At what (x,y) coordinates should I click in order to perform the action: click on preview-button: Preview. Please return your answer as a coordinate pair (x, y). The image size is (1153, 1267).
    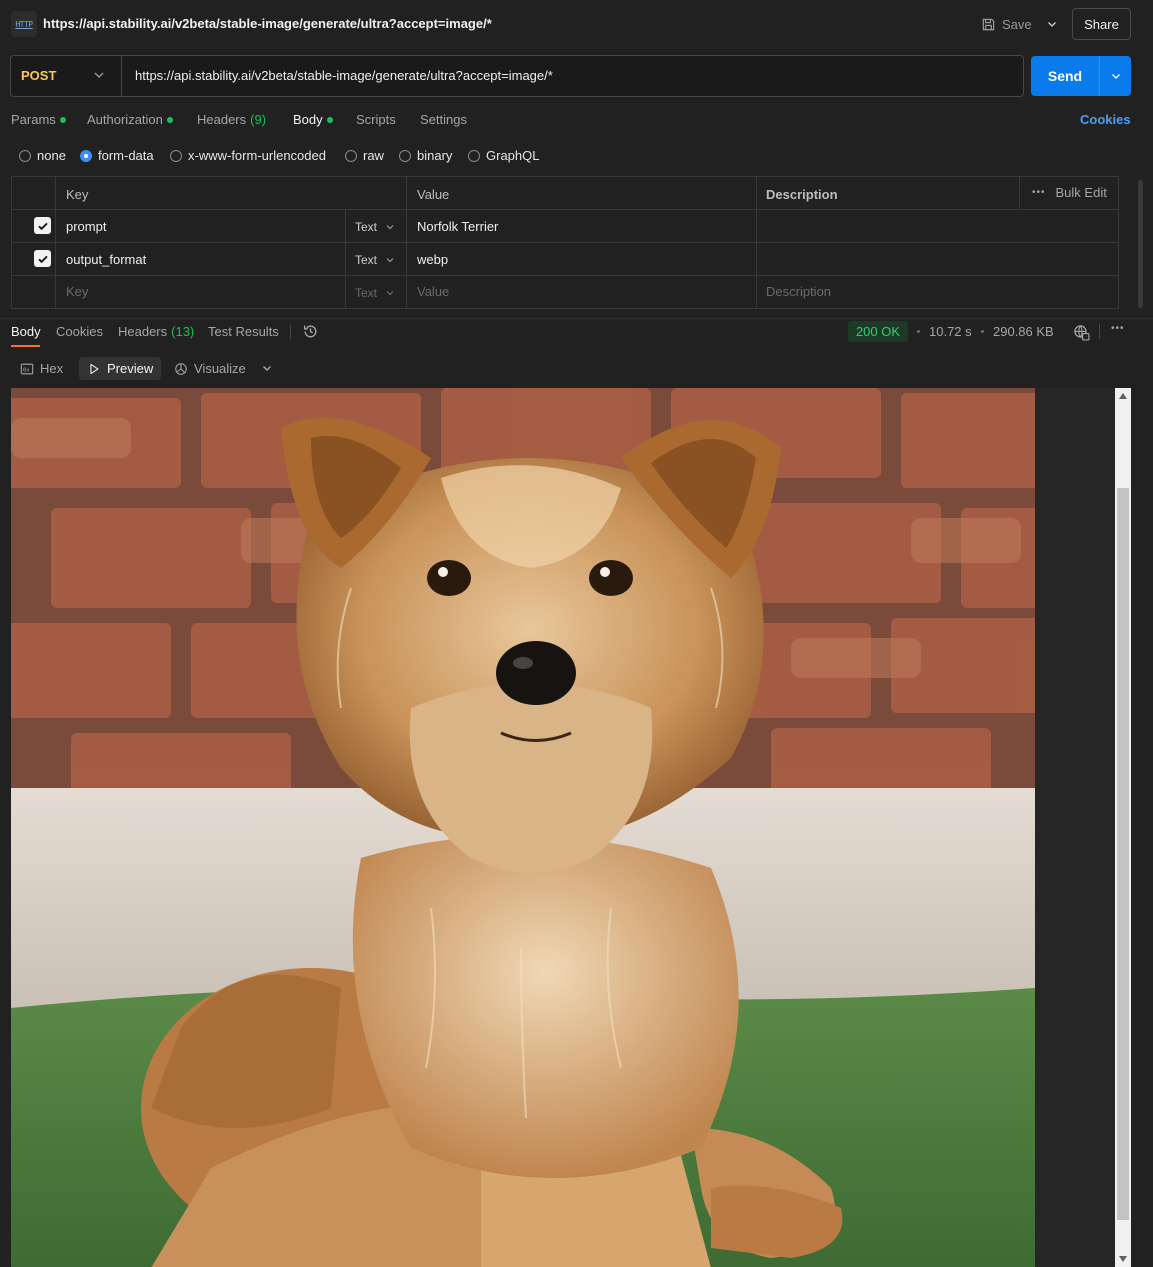
    Looking at the image, I should click on (120, 368).